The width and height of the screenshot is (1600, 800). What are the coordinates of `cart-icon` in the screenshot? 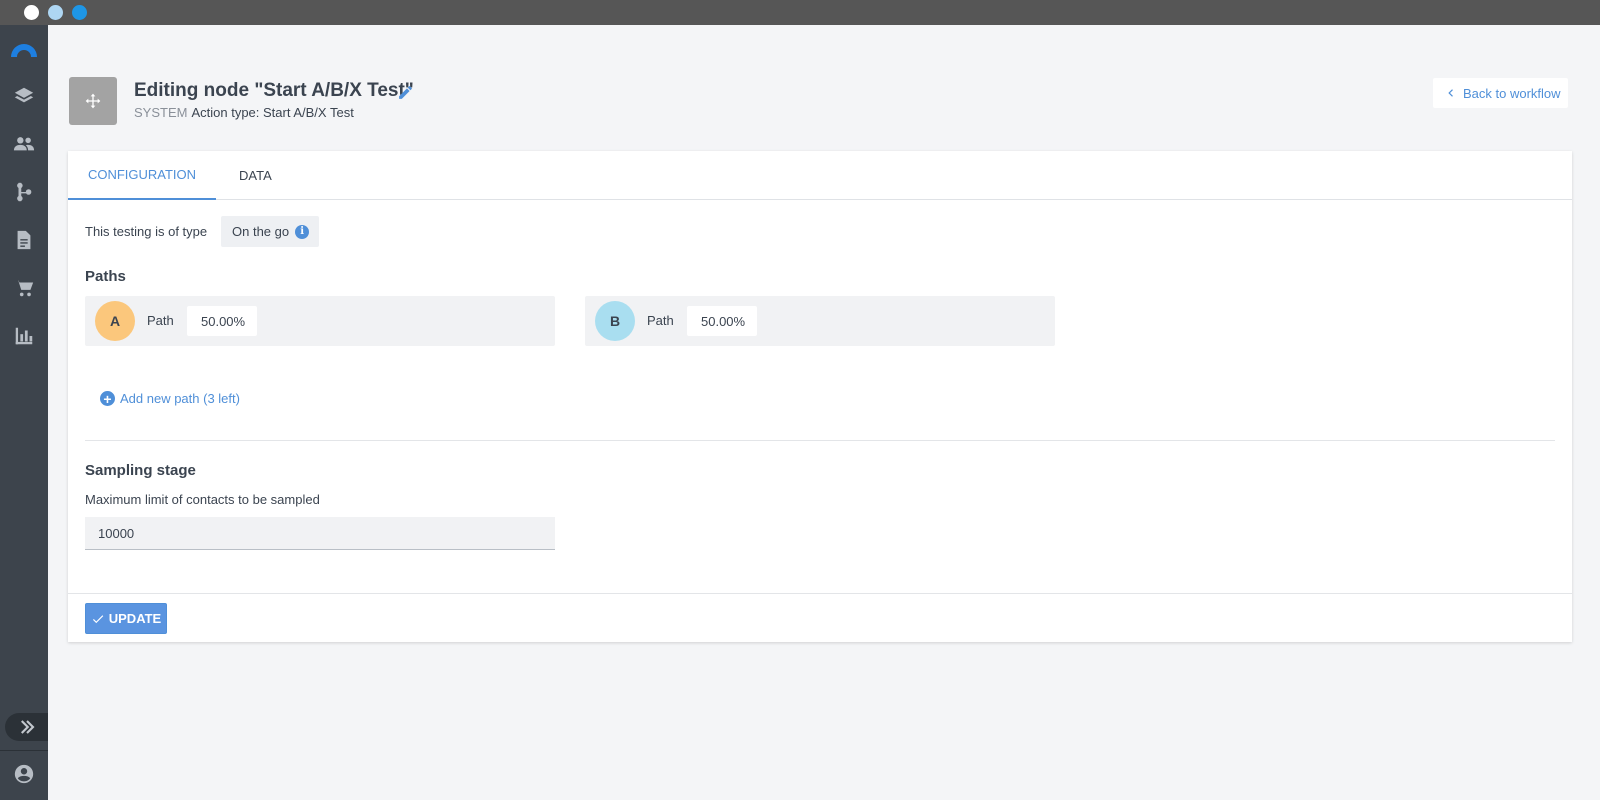 It's located at (24, 288).